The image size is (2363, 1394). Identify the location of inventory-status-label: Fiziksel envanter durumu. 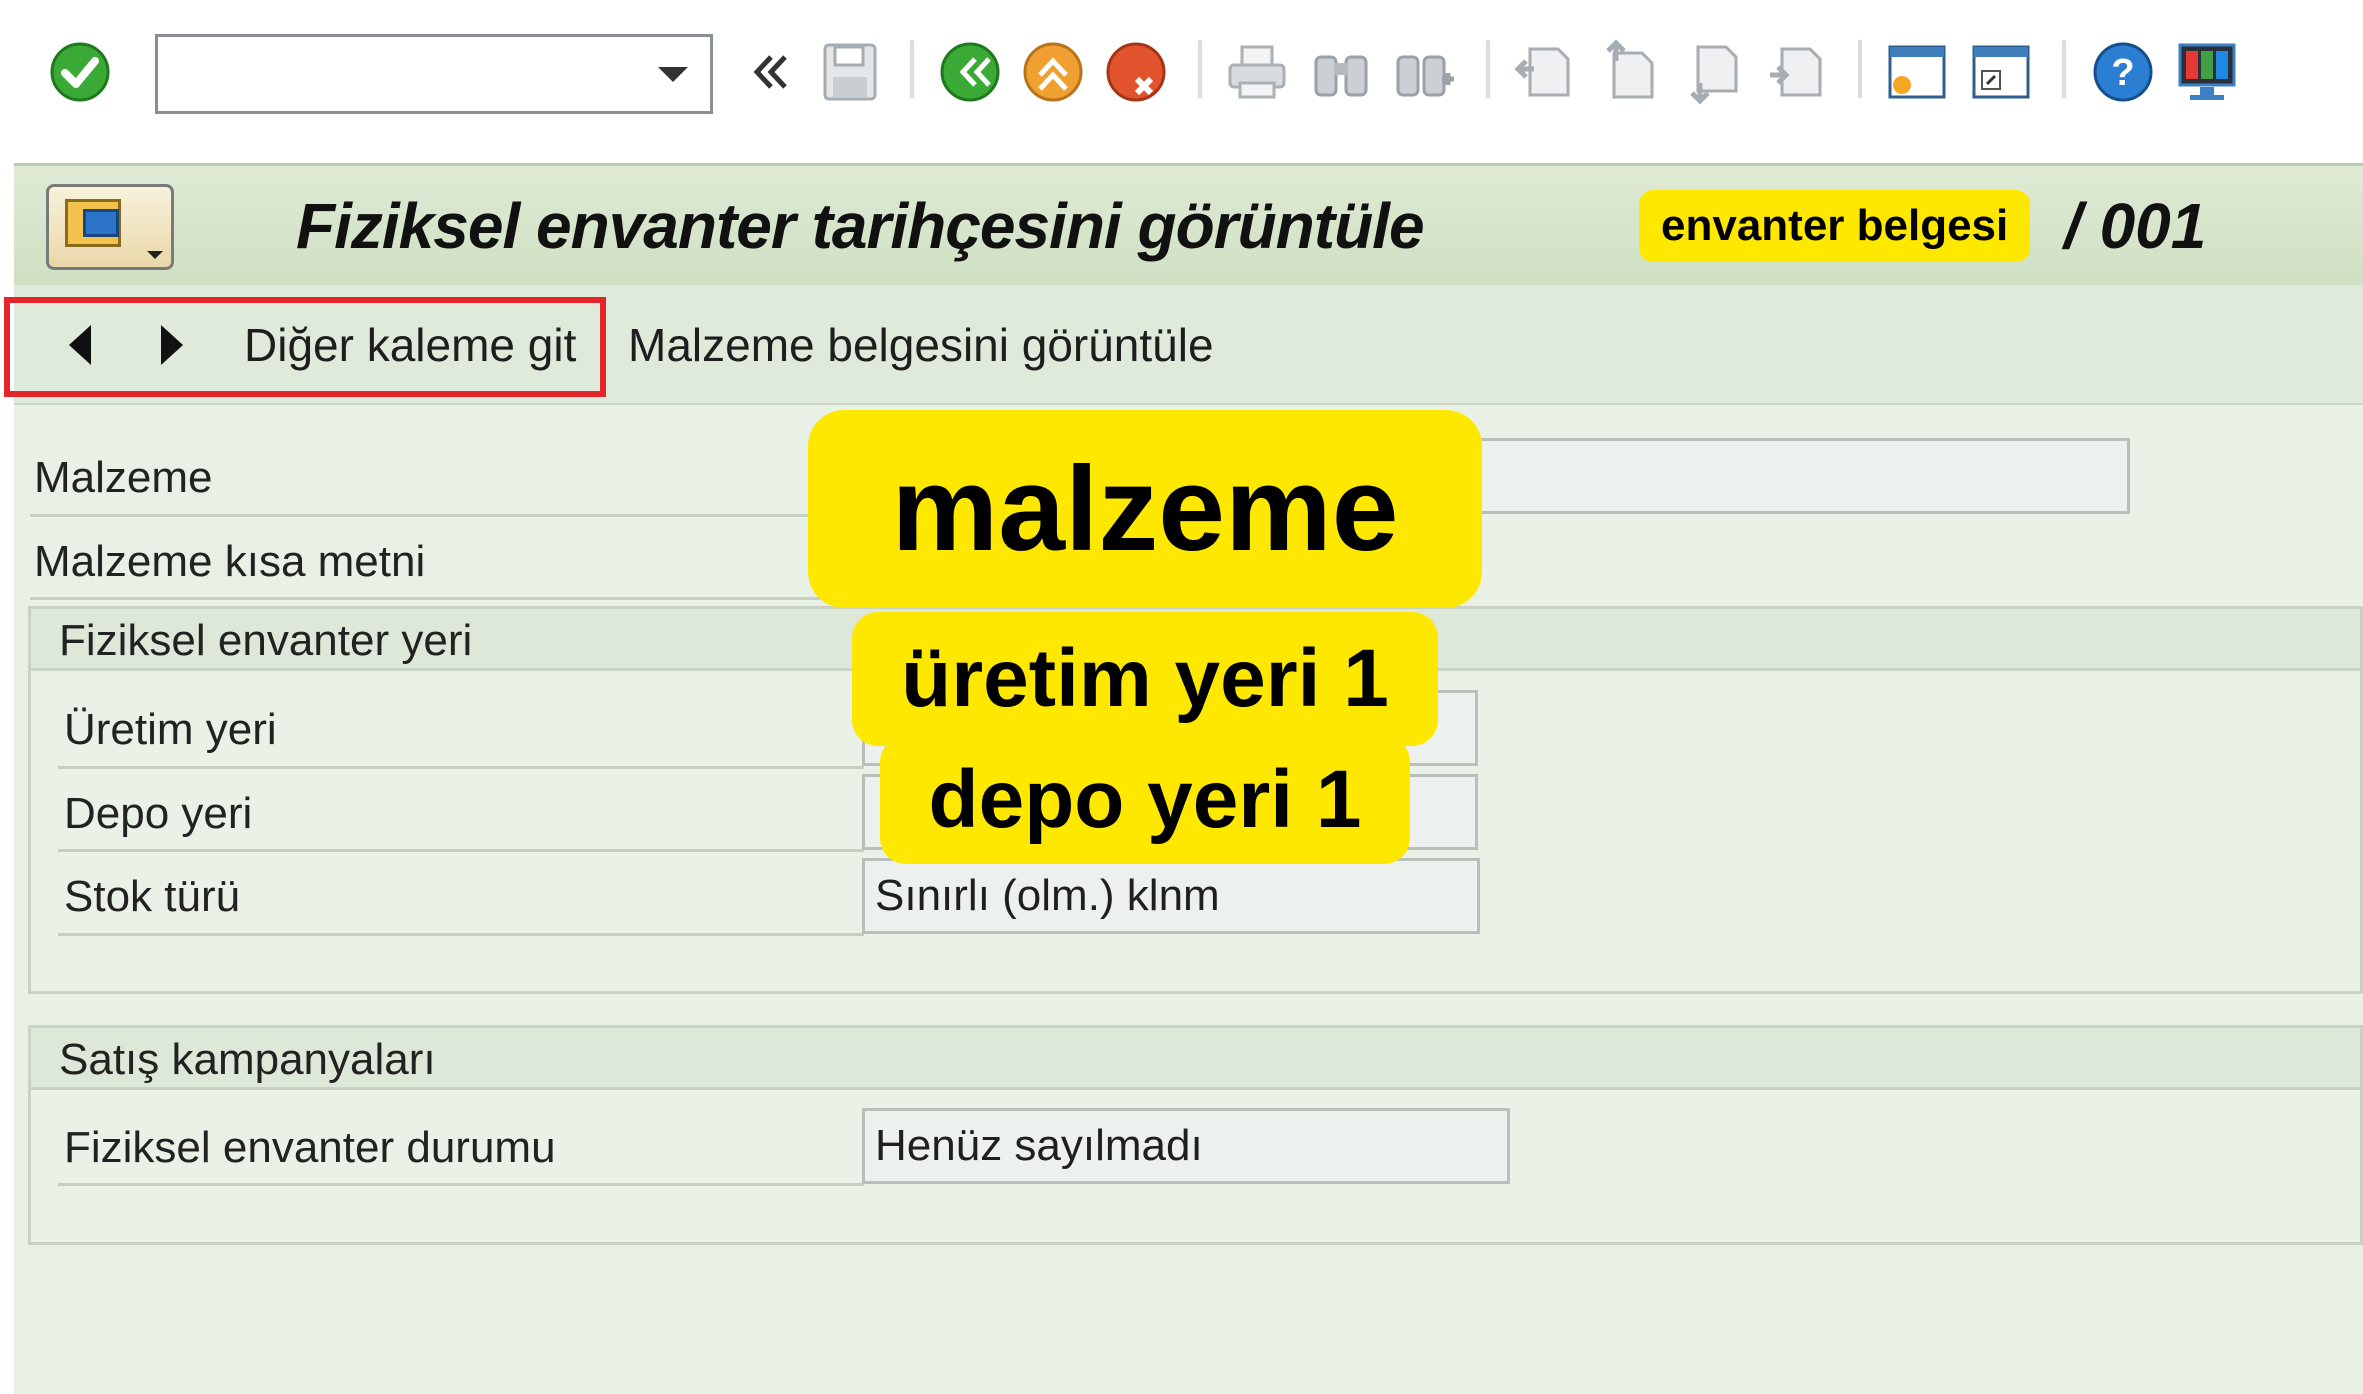
(310, 1147).